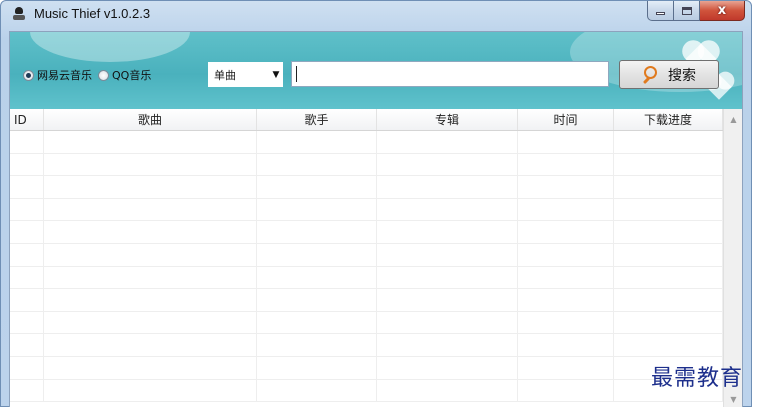  Describe the element at coordinates (697, 378) in the screenshot. I see `watermark: 最需教育` at that location.